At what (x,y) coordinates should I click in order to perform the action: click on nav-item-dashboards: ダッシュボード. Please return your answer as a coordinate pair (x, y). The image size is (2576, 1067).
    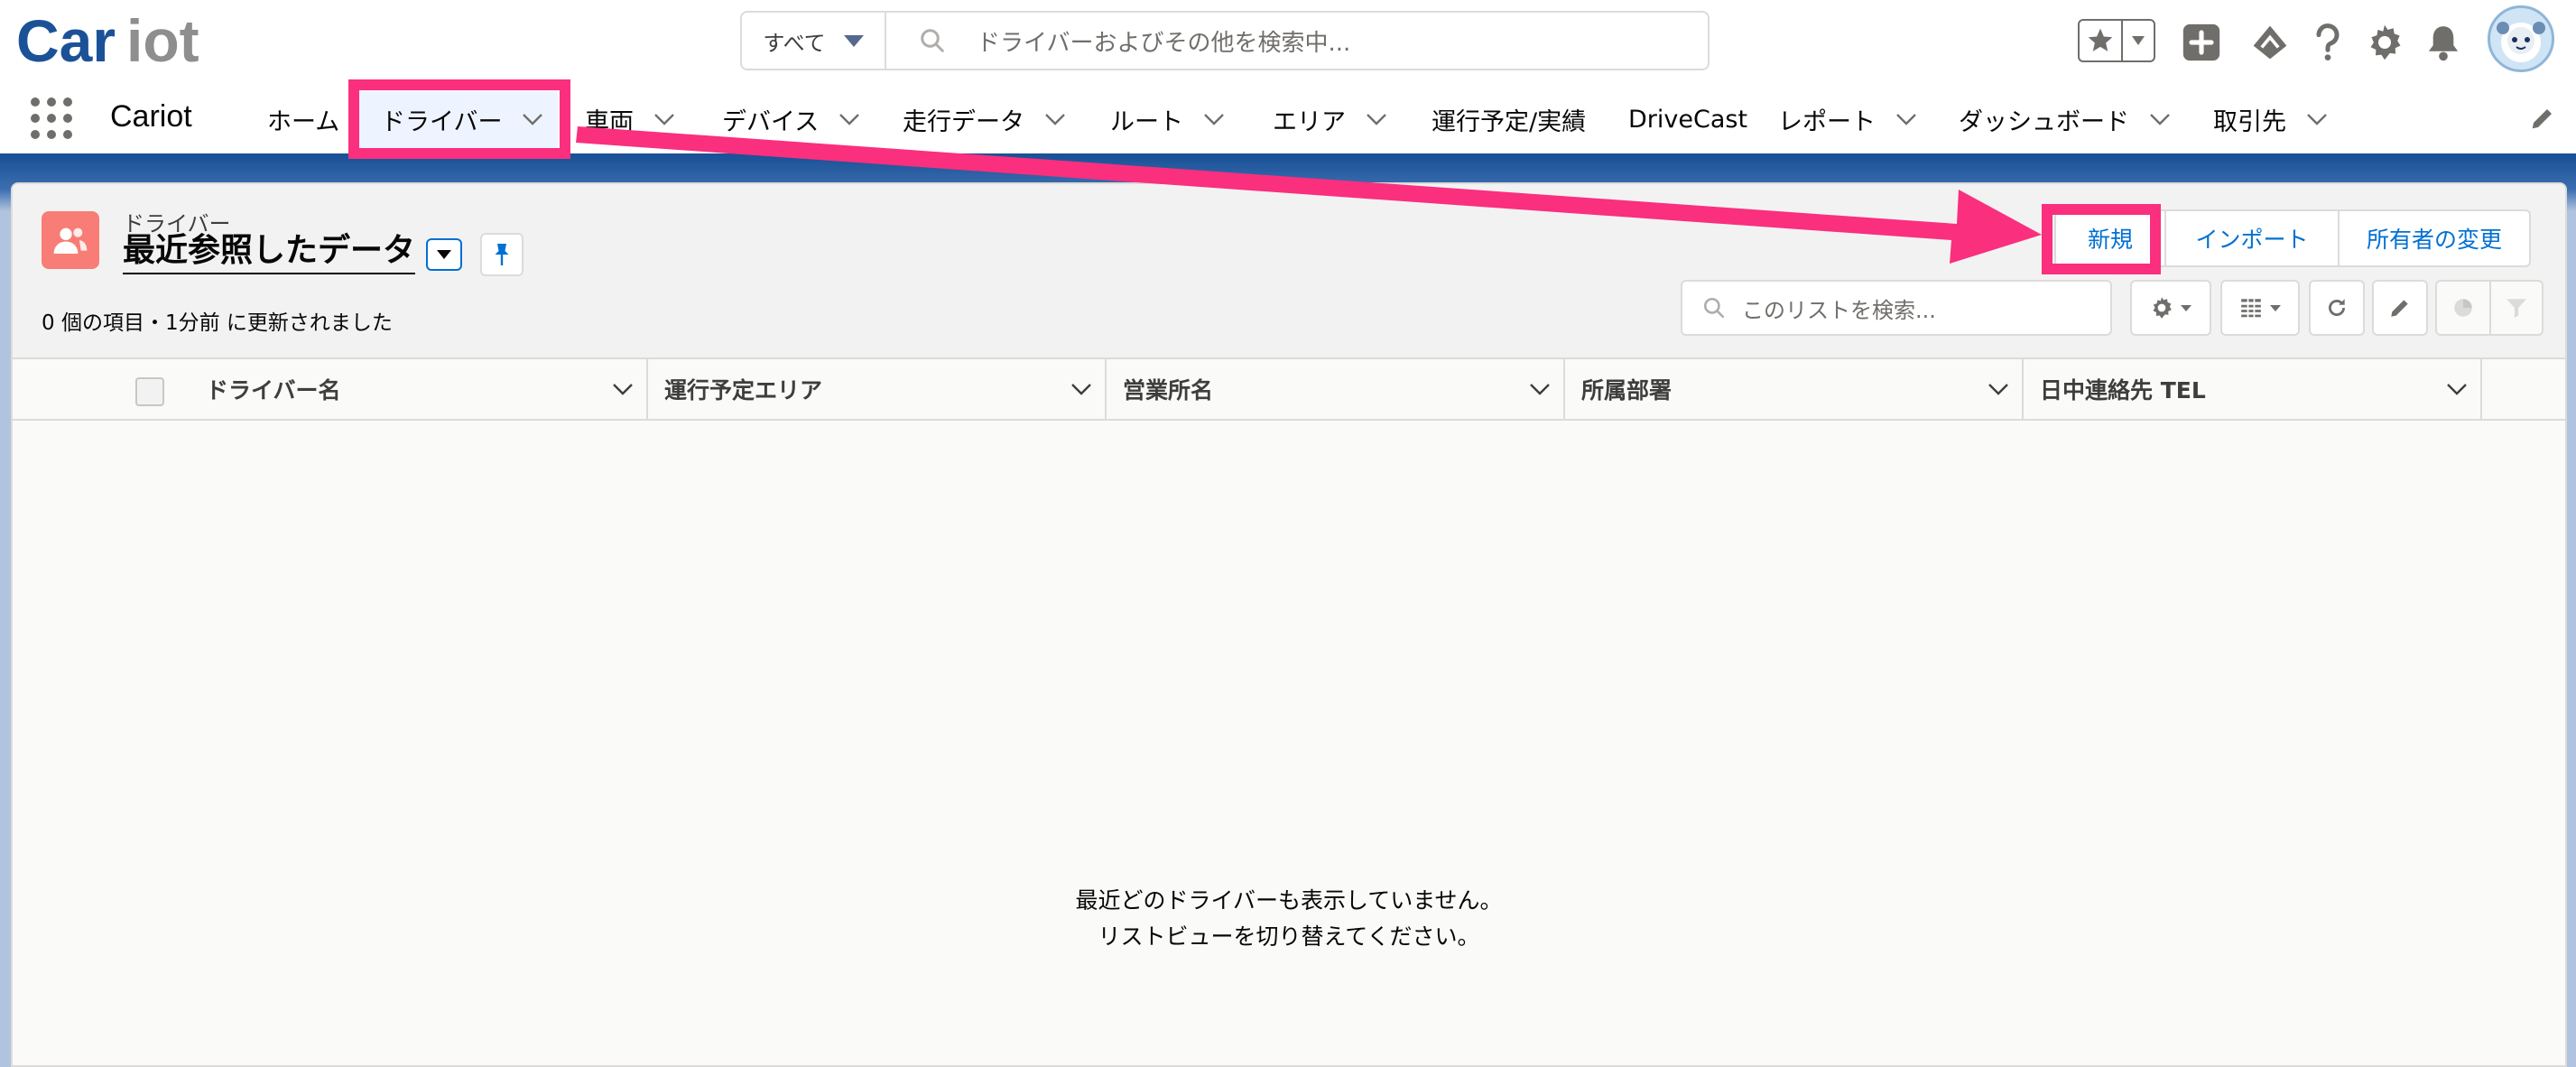
    Looking at the image, I should click on (2065, 119).